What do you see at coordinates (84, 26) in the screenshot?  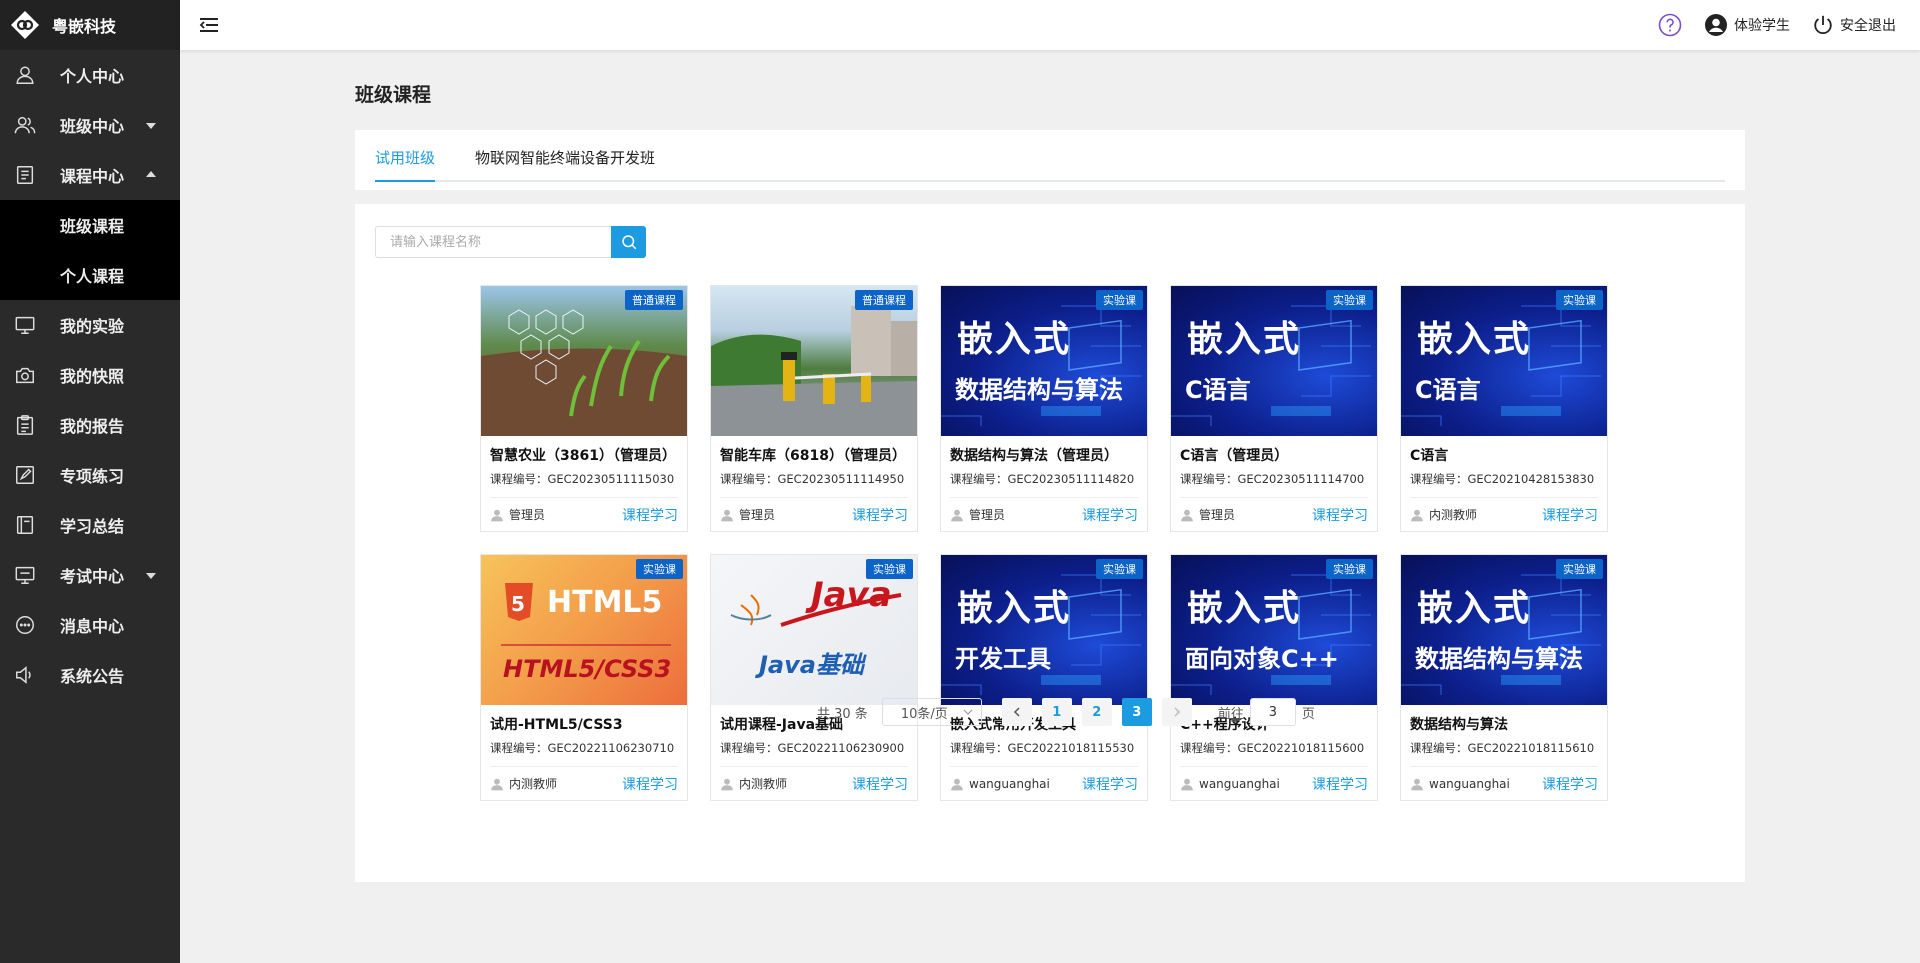 I see `brand-name: 粤嵌科技` at bounding box center [84, 26].